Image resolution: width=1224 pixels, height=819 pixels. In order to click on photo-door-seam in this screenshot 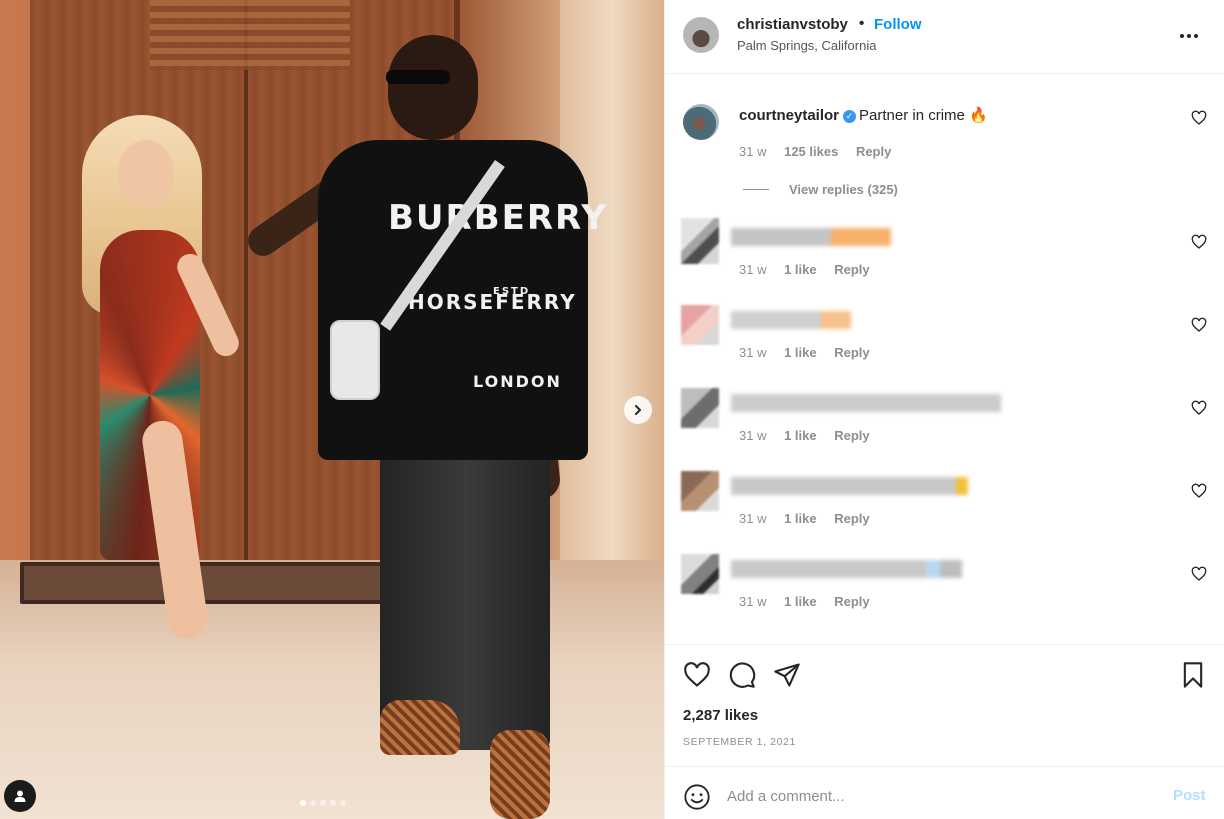, I will do `click(246, 280)`.